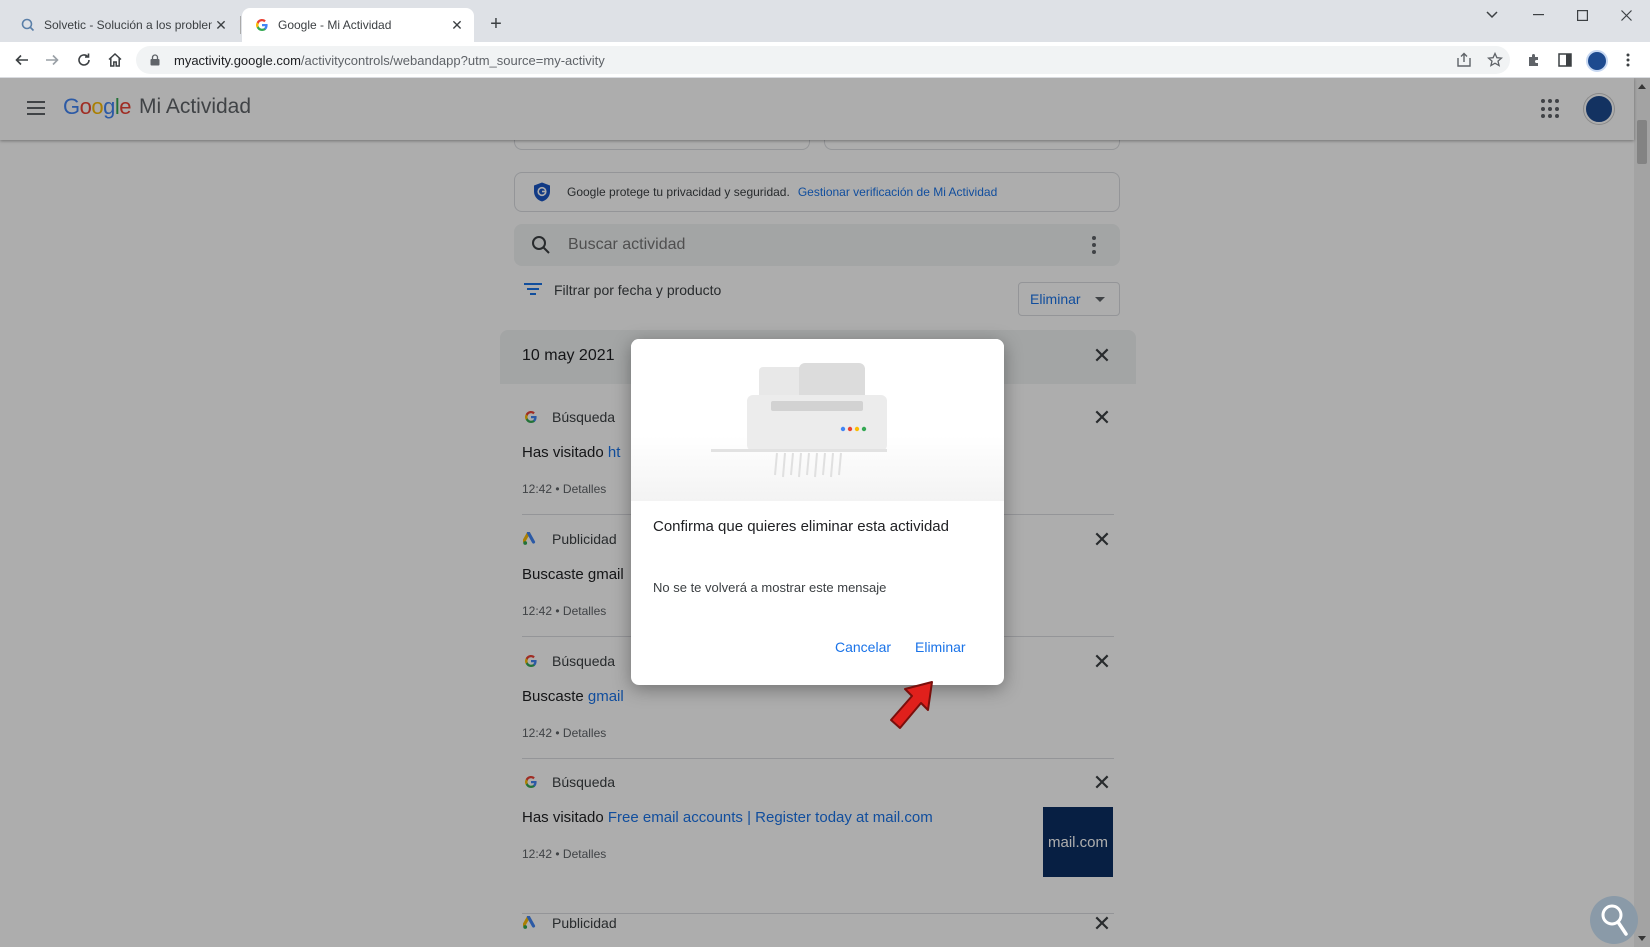 The image size is (1650, 947). Describe the element at coordinates (1464, 60) in the screenshot. I see `share-icon` at that location.